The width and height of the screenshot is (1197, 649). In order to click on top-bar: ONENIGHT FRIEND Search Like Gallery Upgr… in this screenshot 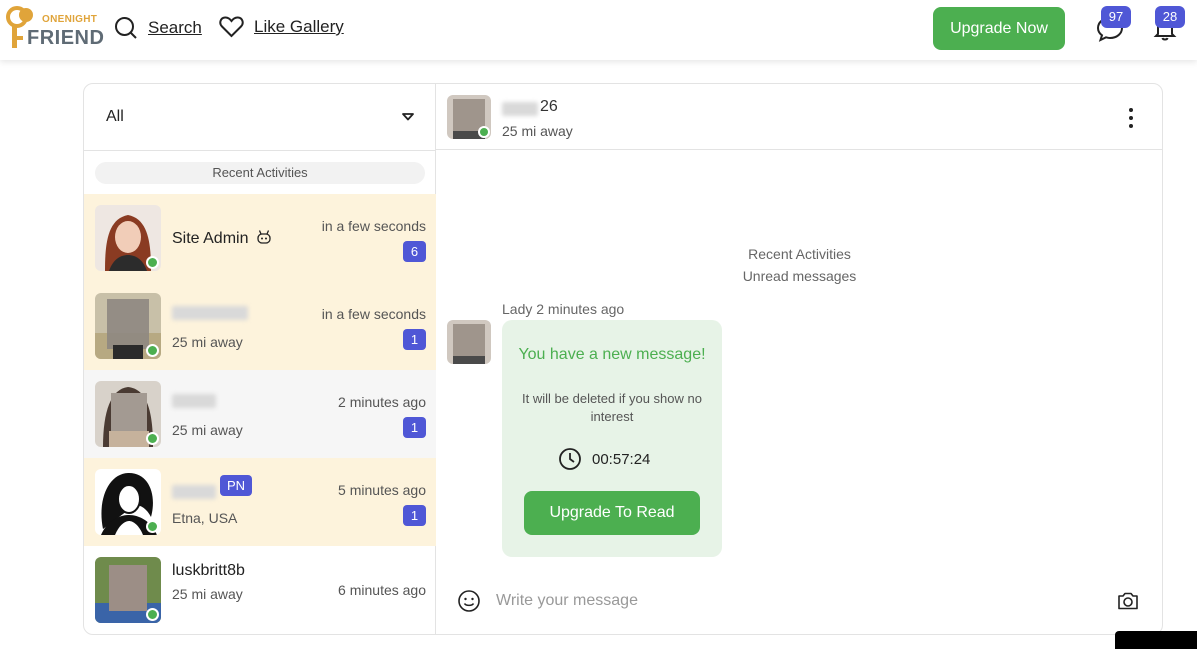, I will do `click(598, 30)`.